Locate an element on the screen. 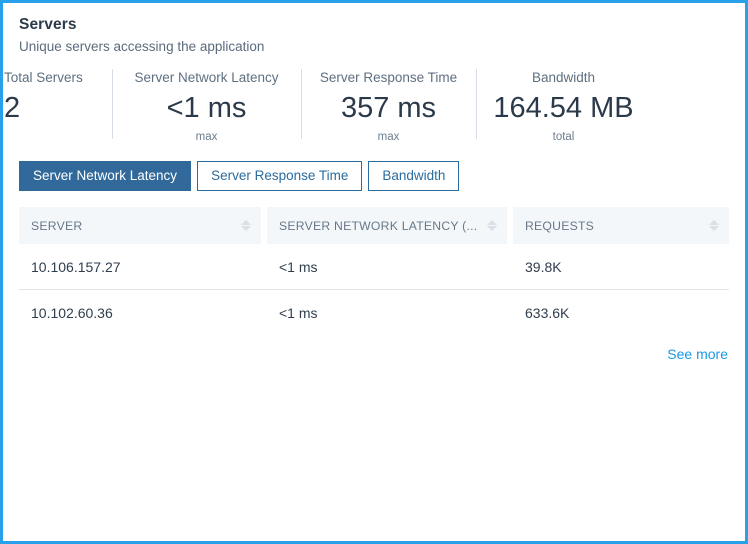 This screenshot has width=748, height=544. column-header-requests: REQUESTS is located at coordinates (621, 225).